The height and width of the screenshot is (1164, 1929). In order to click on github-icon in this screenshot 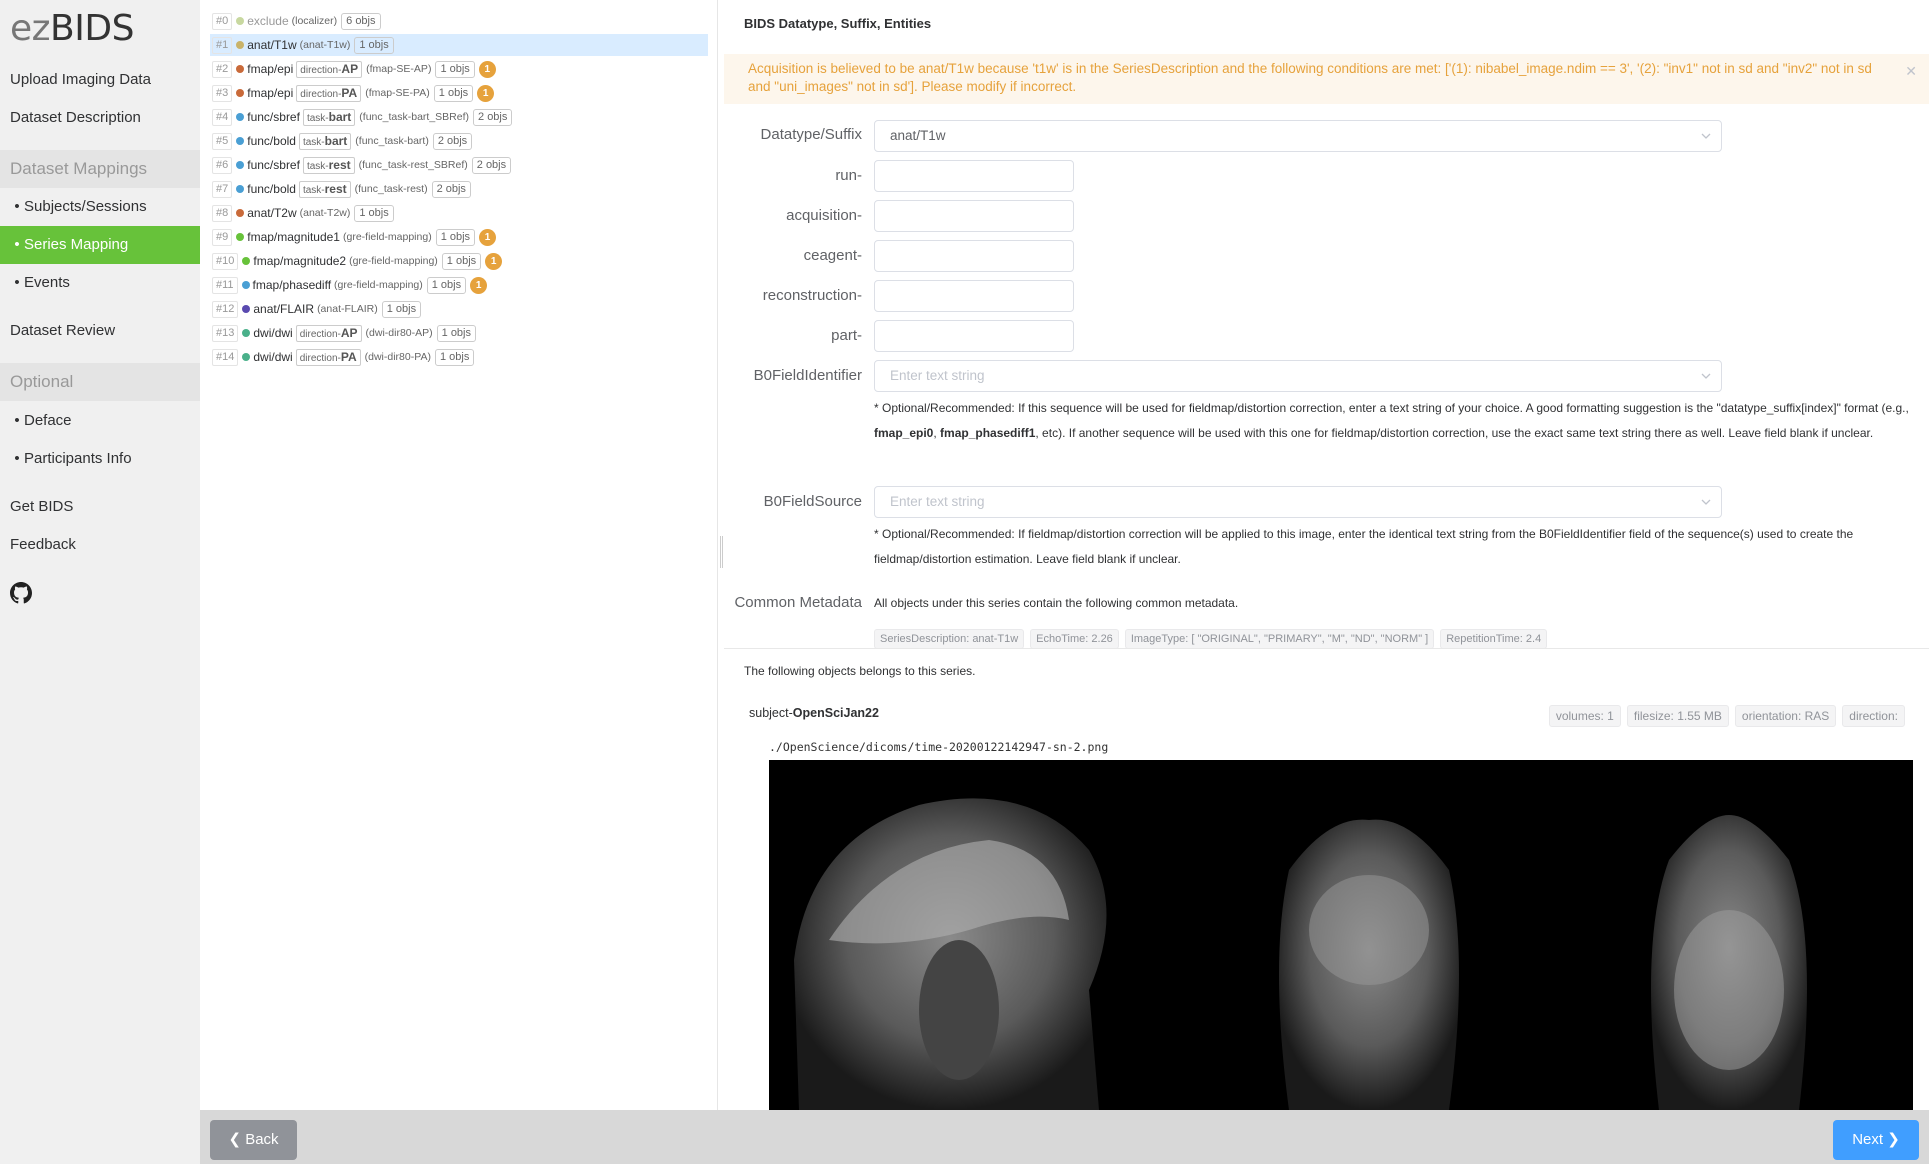, I will do `click(21, 593)`.